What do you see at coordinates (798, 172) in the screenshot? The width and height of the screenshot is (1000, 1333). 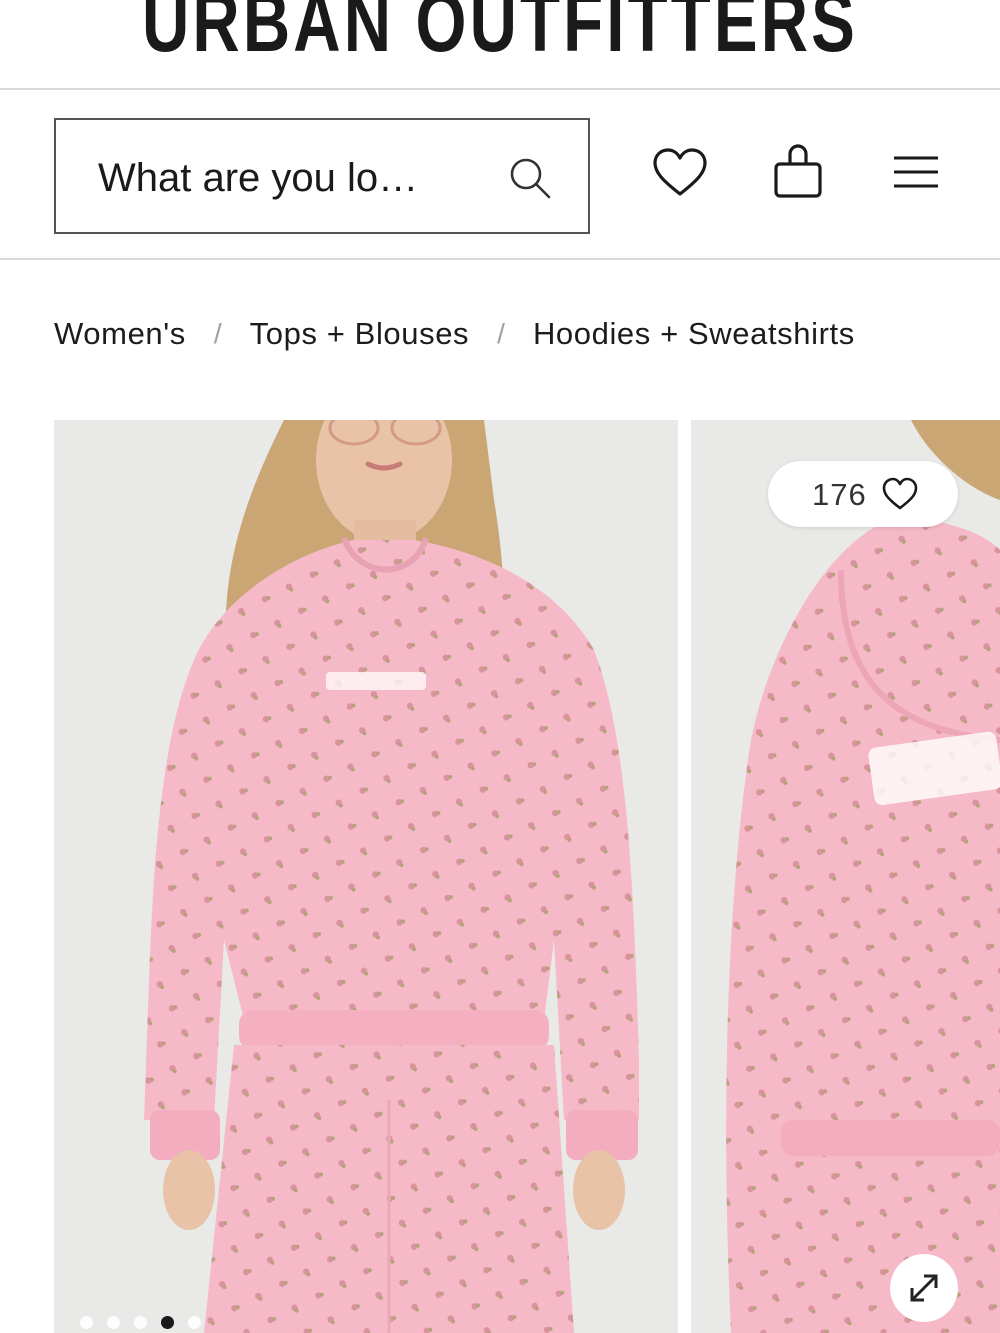 I see `shopping-bag-icon` at bounding box center [798, 172].